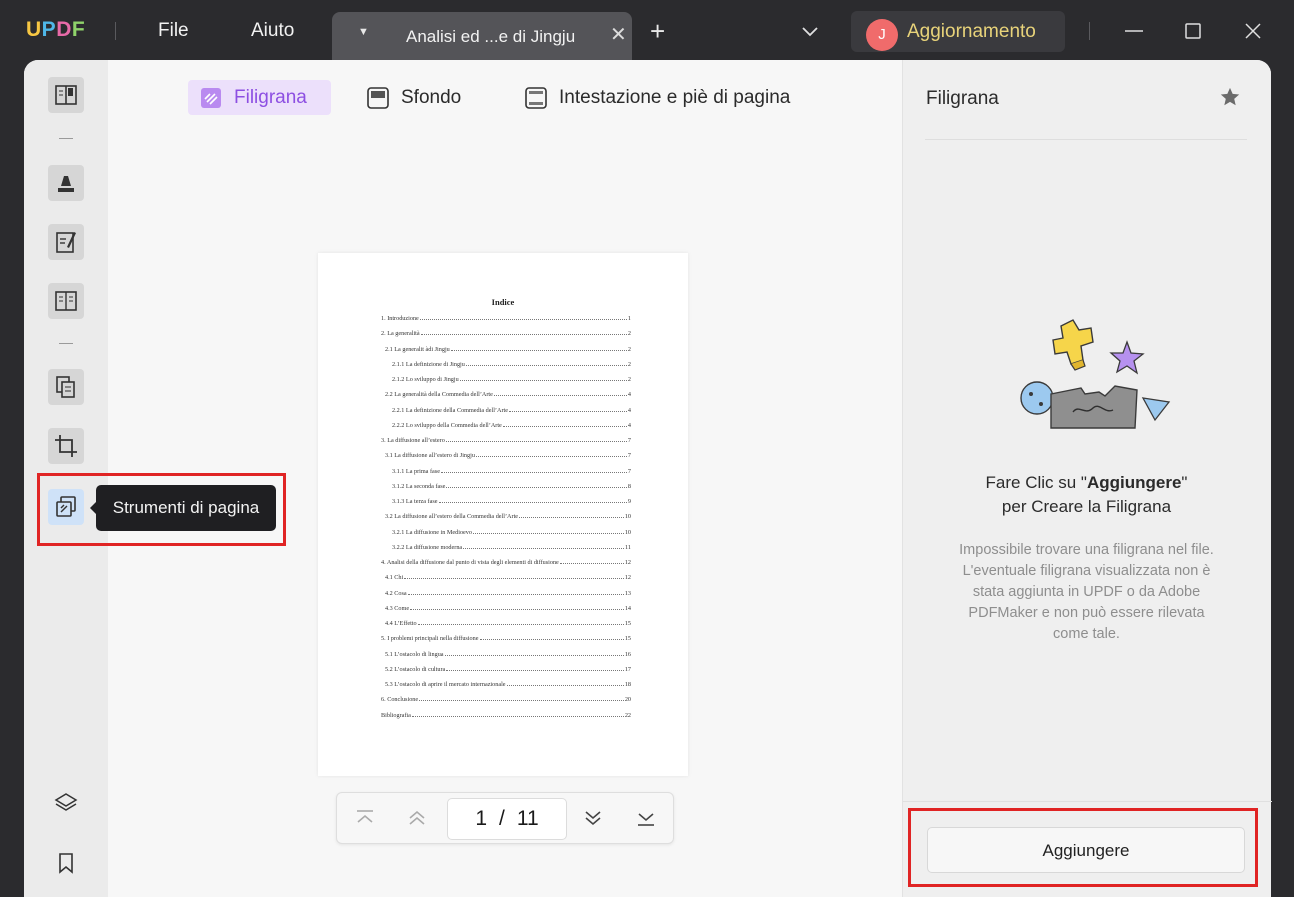 The height and width of the screenshot is (897, 1294). Describe the element at coordinates (272, 31) in the screenshot. I see `menu-help: Aiuto` at that location.